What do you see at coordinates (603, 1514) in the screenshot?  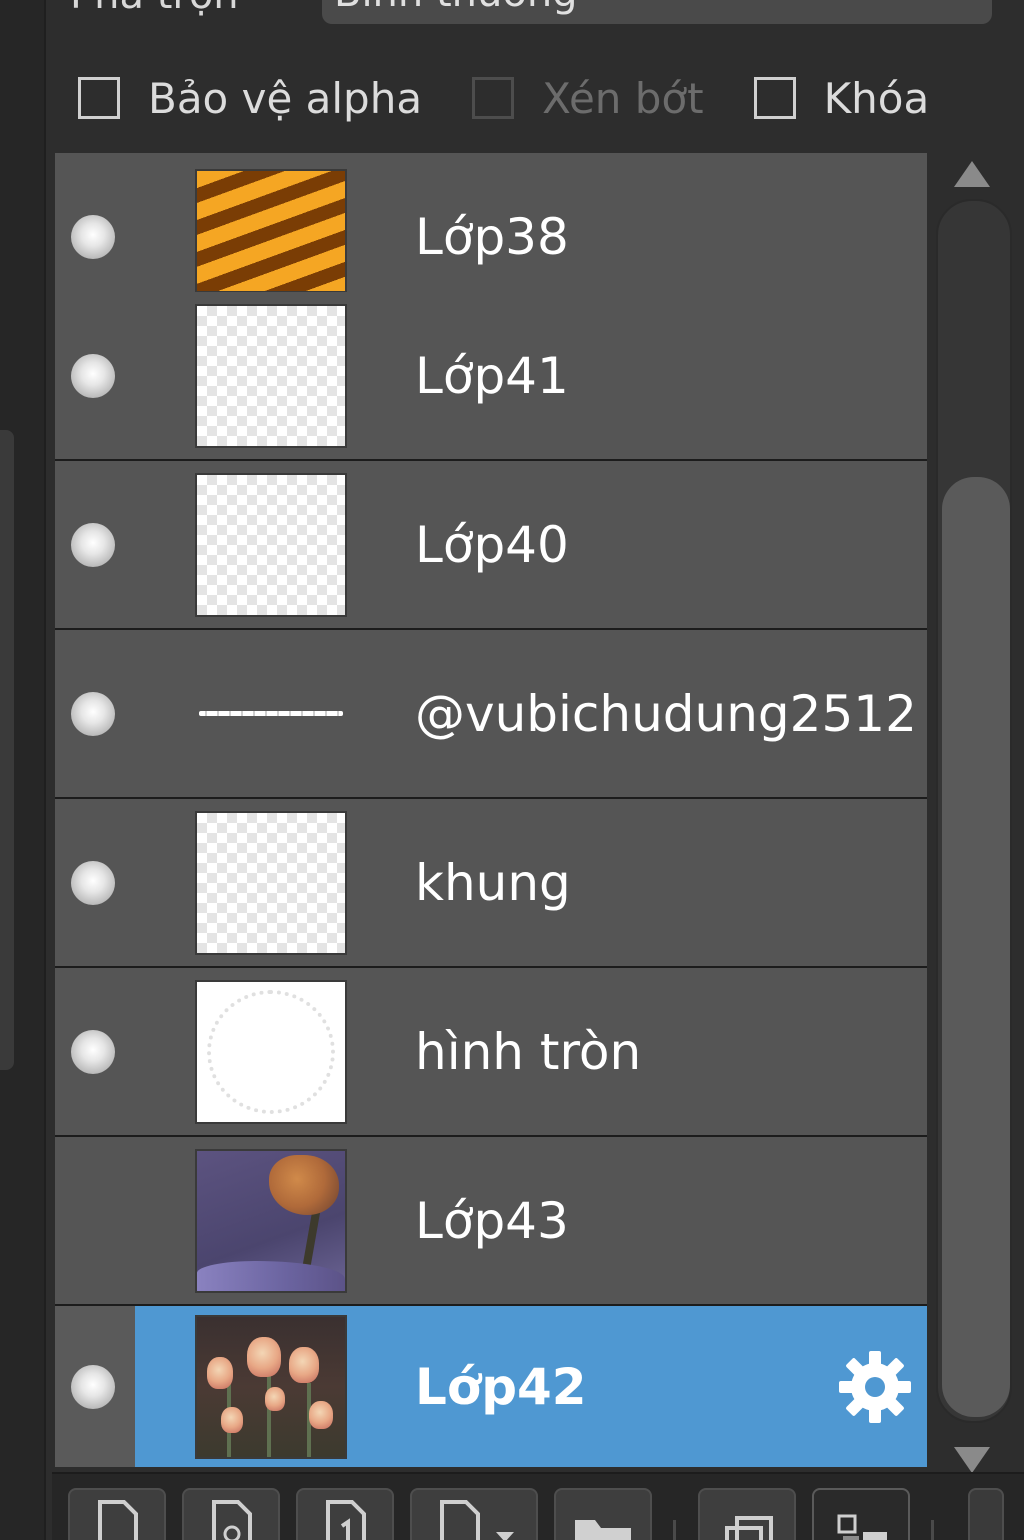 I see `new-folder-button` at bounding box center [603, 1514].